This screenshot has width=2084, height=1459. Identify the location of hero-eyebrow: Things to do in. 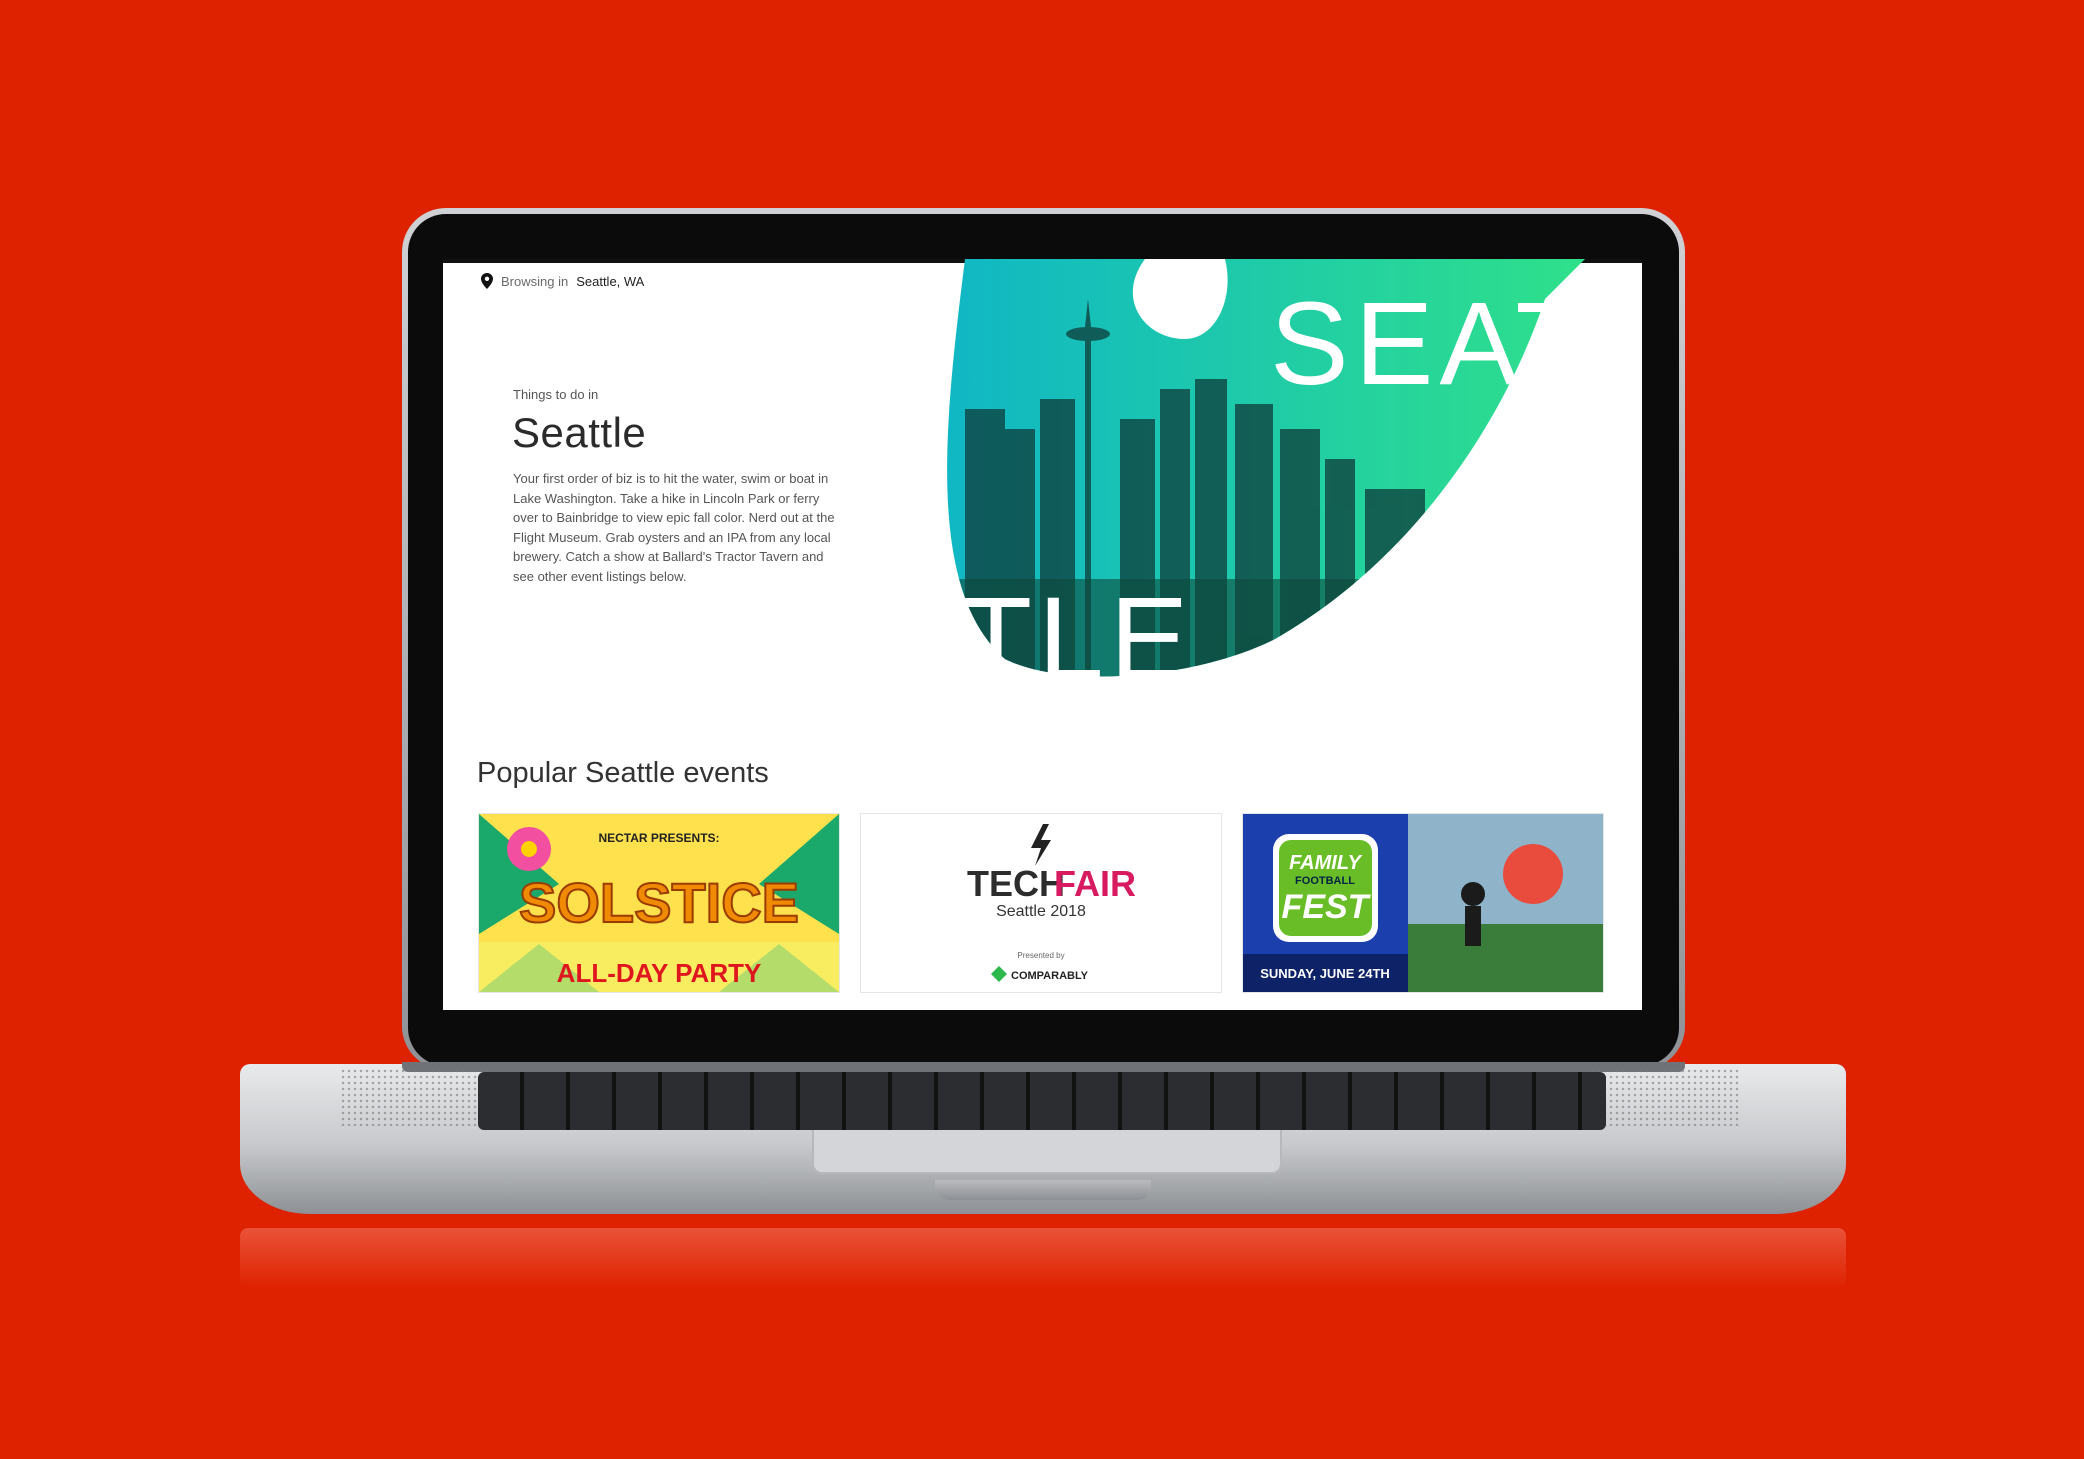
(556, 394).